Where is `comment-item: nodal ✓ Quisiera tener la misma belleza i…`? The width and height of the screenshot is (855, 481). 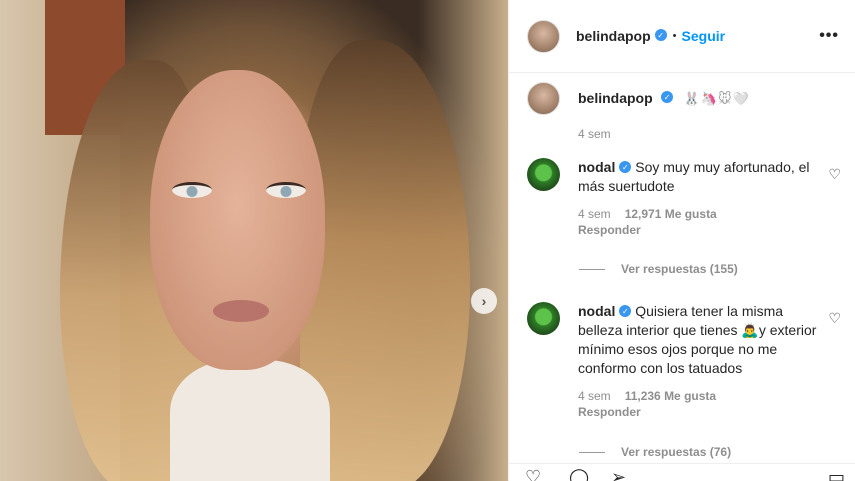 comment-item: nodal ✓ Quisiera tener la misma belleza i… is located at coordinates (684, 361).